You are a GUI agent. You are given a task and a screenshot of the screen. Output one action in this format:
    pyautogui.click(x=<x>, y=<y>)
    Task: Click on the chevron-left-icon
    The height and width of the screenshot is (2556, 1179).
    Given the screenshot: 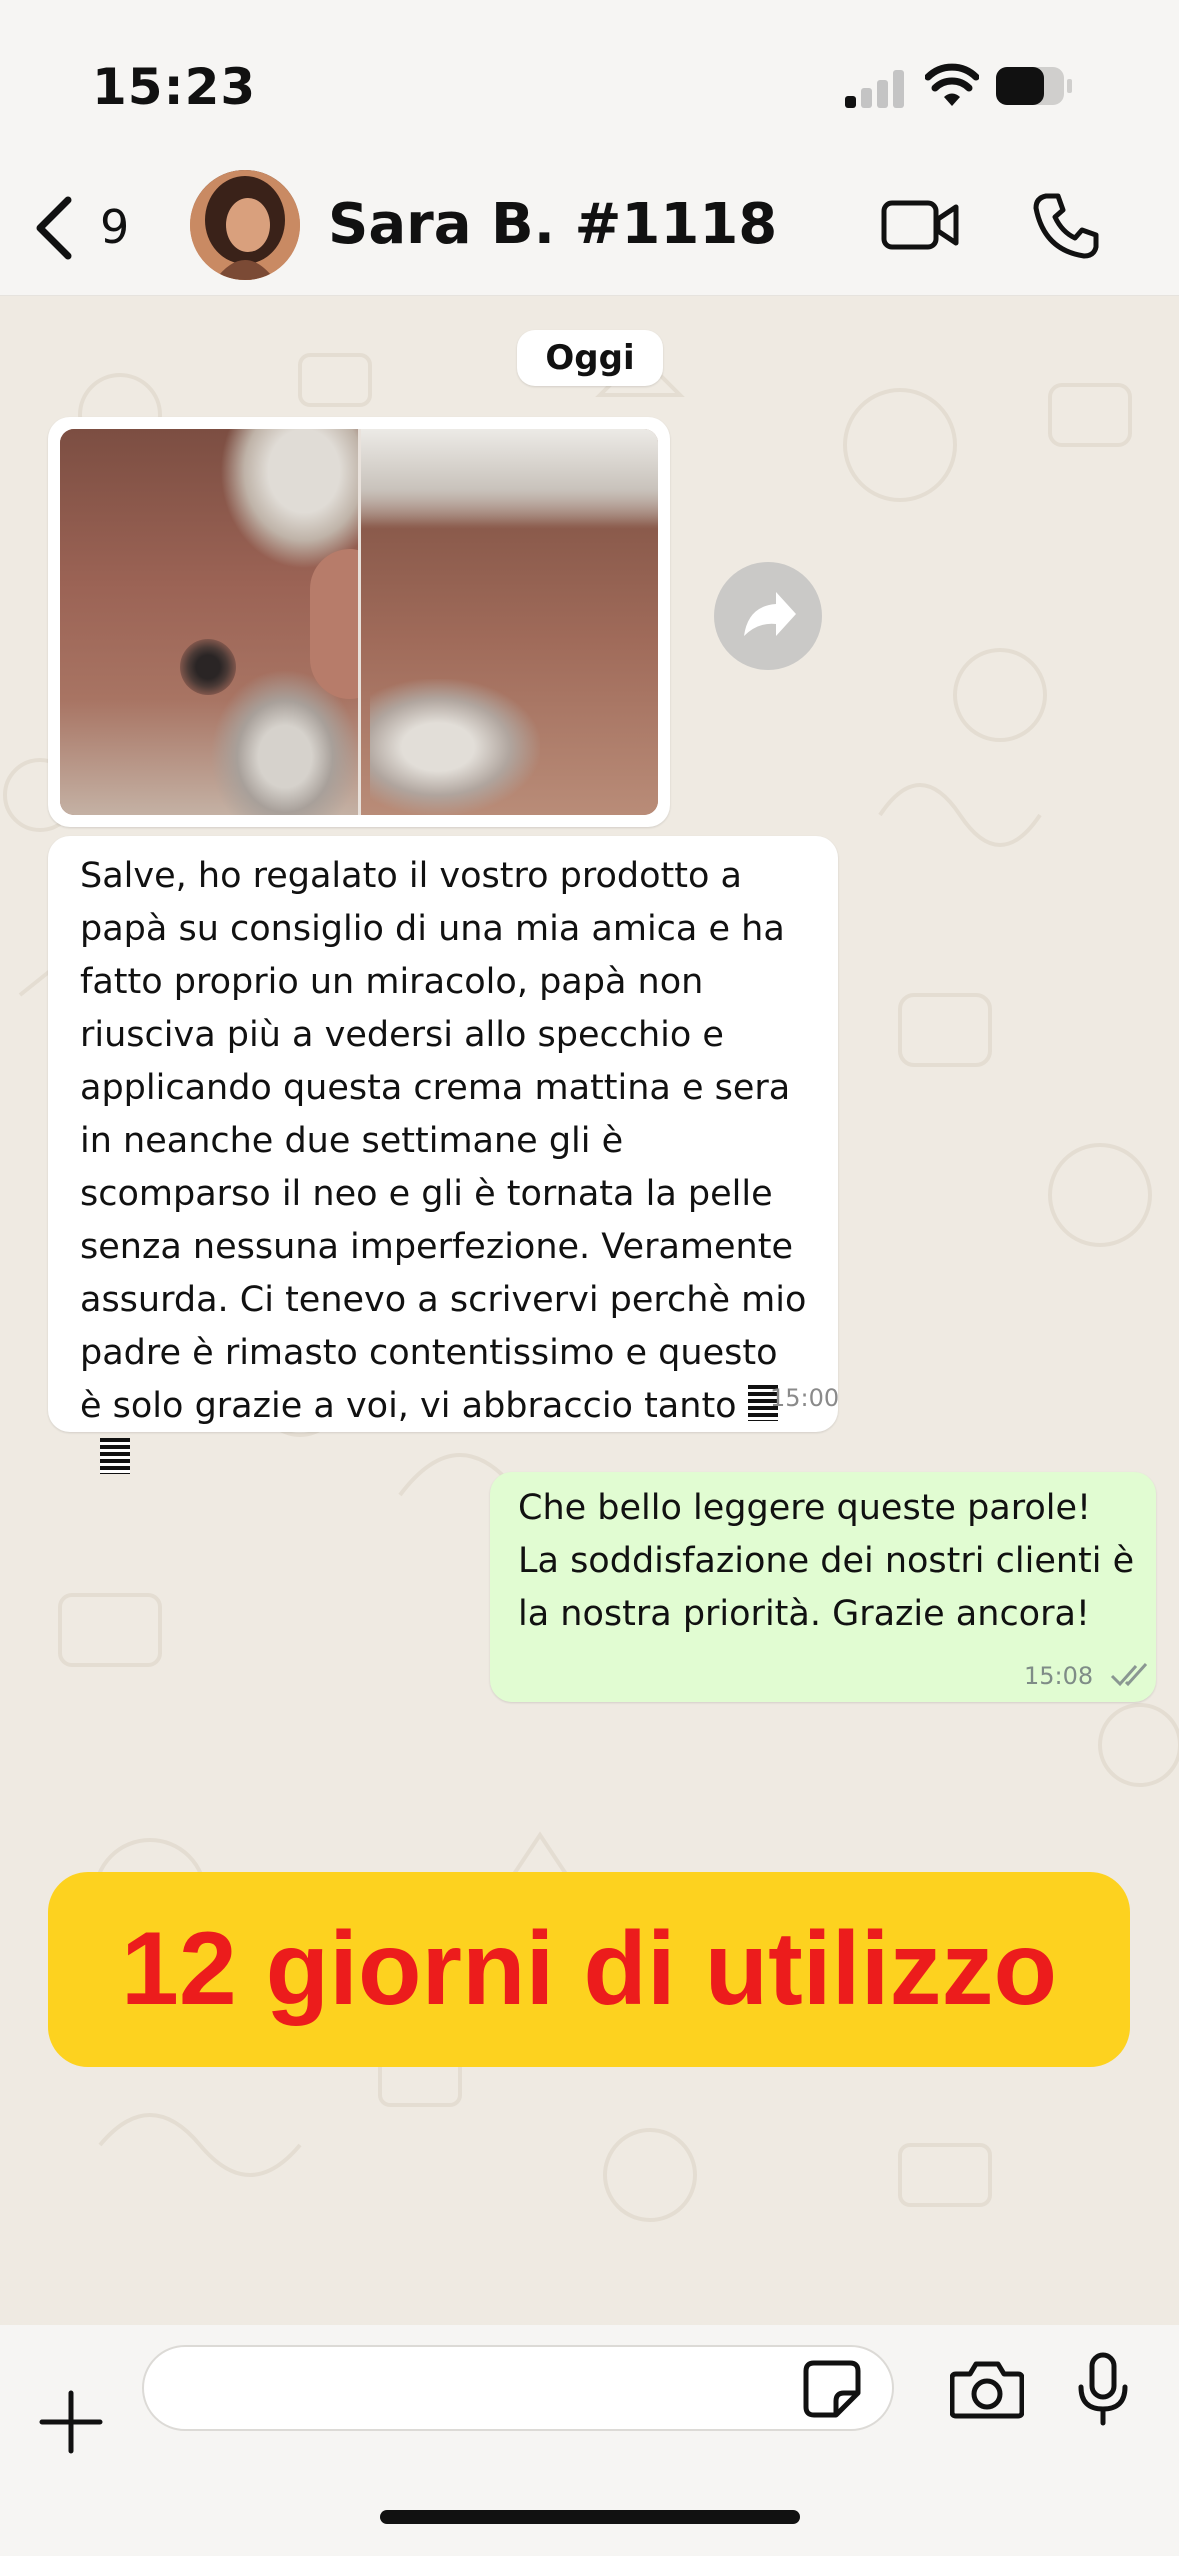 What is the action you would take?
    pyautogui.click(x=54, y=228)
    